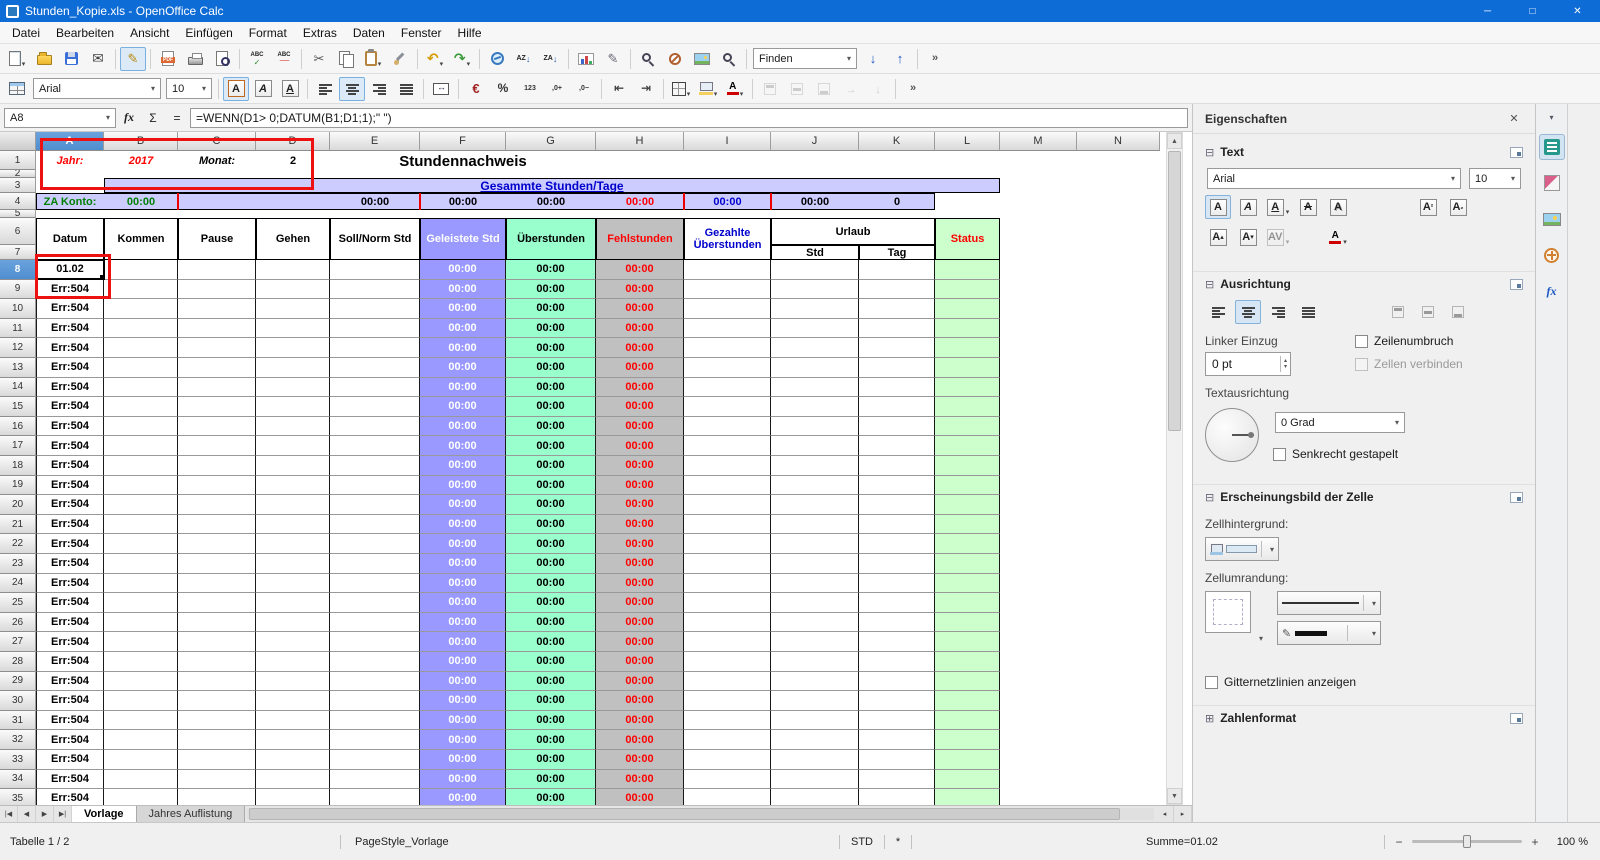 The image size is (1600, 860). I want to click on cell-A20: Err:504, so click(70, 505).